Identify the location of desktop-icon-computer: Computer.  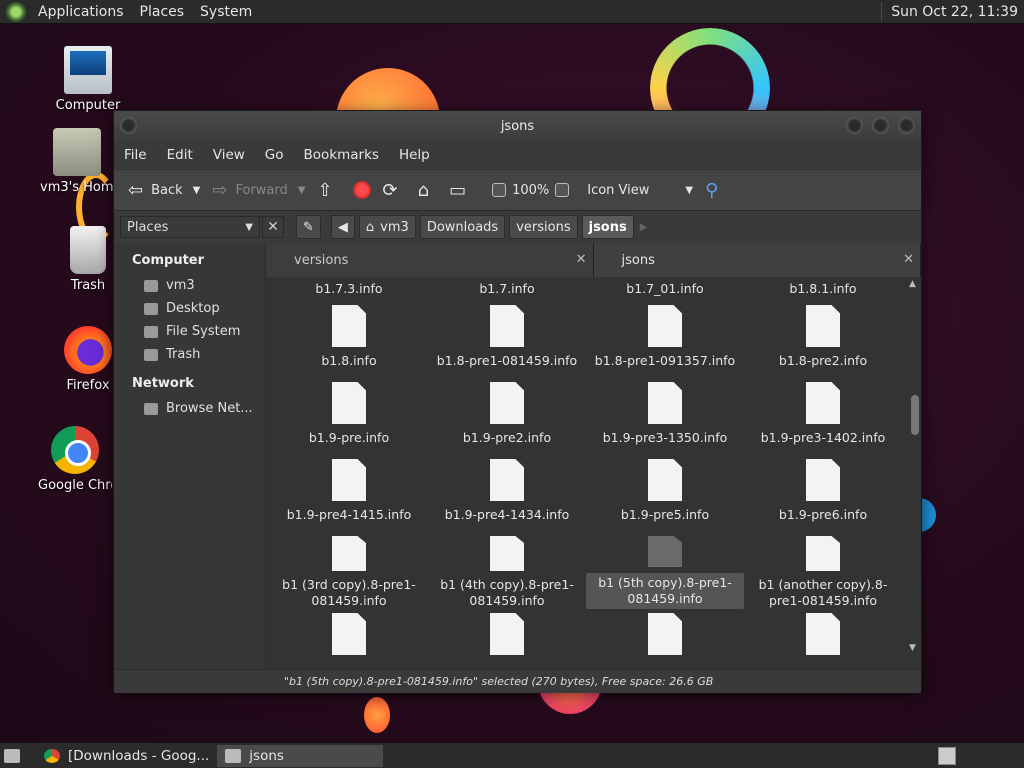
(88, 79).